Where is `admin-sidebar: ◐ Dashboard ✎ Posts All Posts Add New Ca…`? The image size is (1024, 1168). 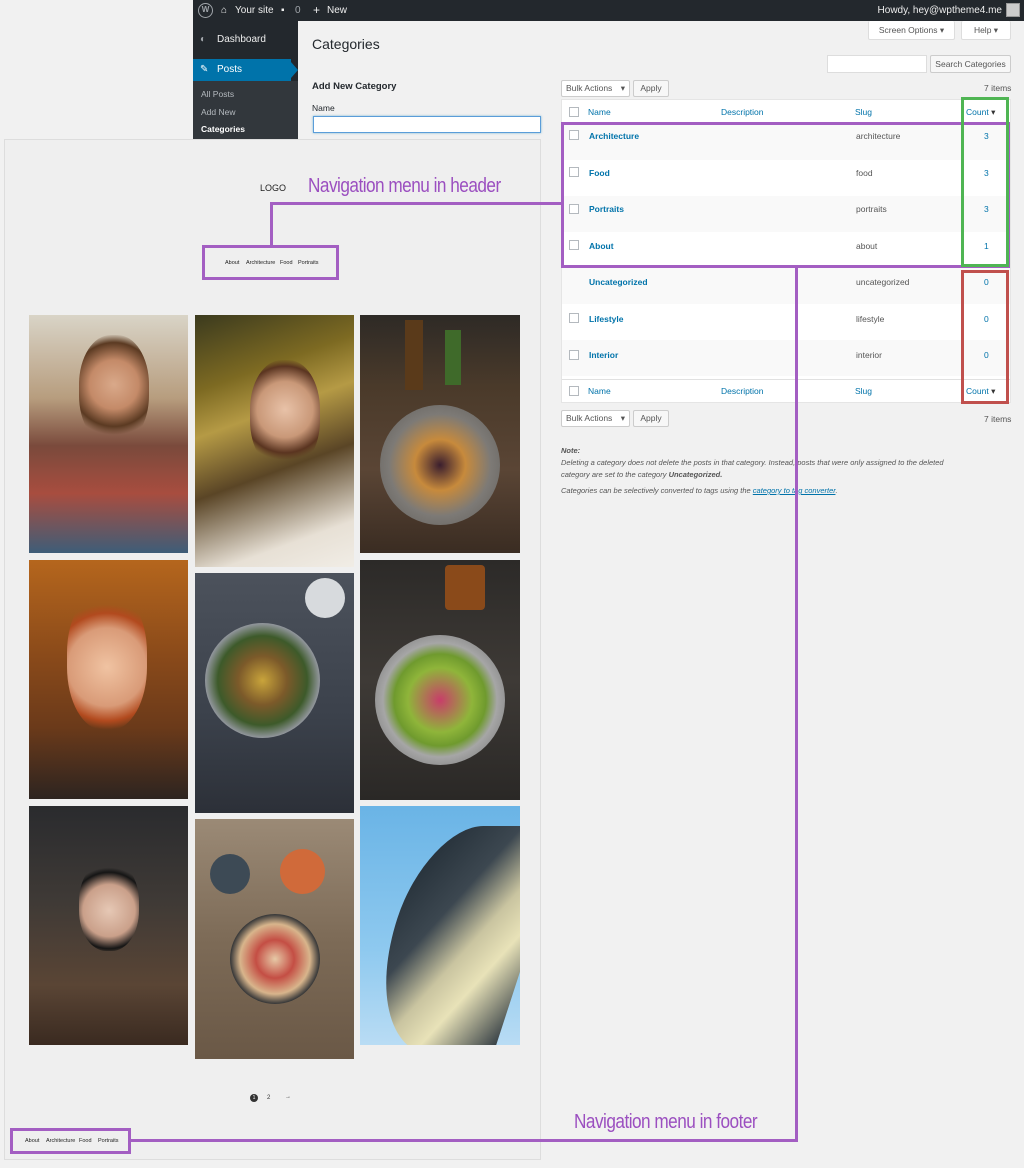 admin-sidebar: ◐ Dashboard ✎ Posts All Posts Add New Ca… is located at coordinates (245, 81).